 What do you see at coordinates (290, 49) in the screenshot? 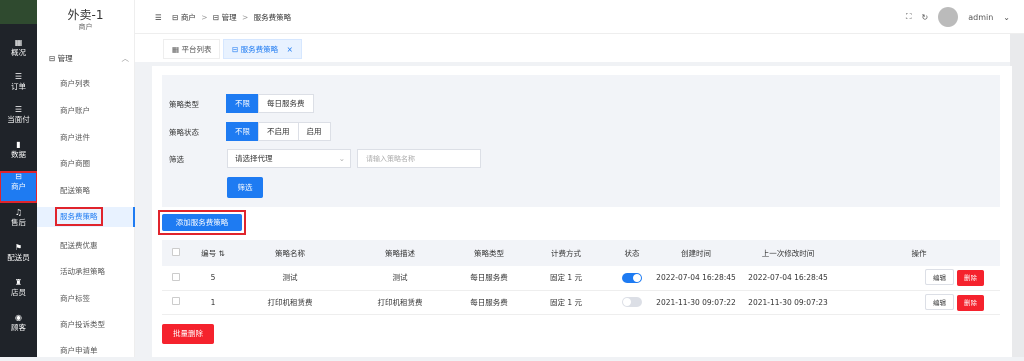
I see `close-icon: ×` at bounding box center [290, 49].